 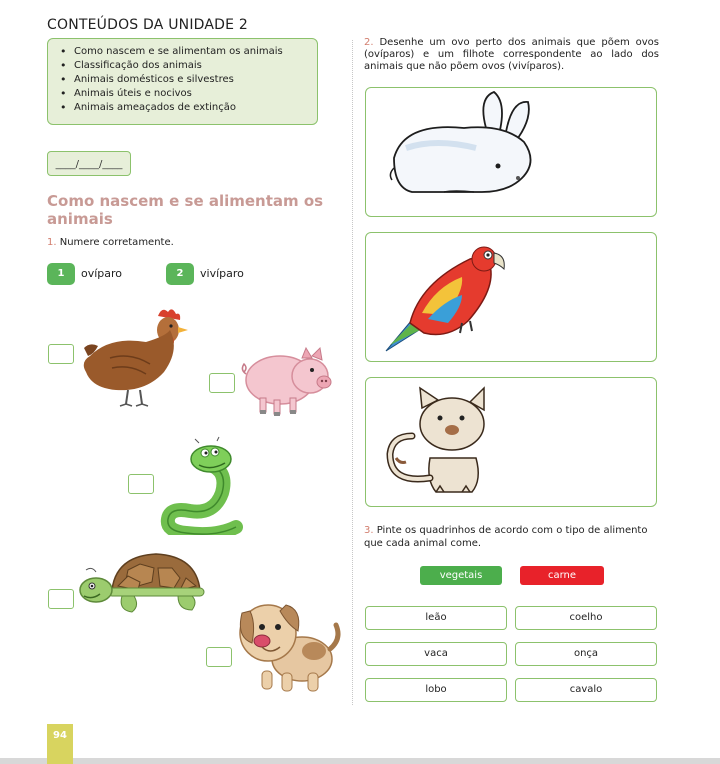 I want to click on page-bottom-bar, so click(x=360, y=761).